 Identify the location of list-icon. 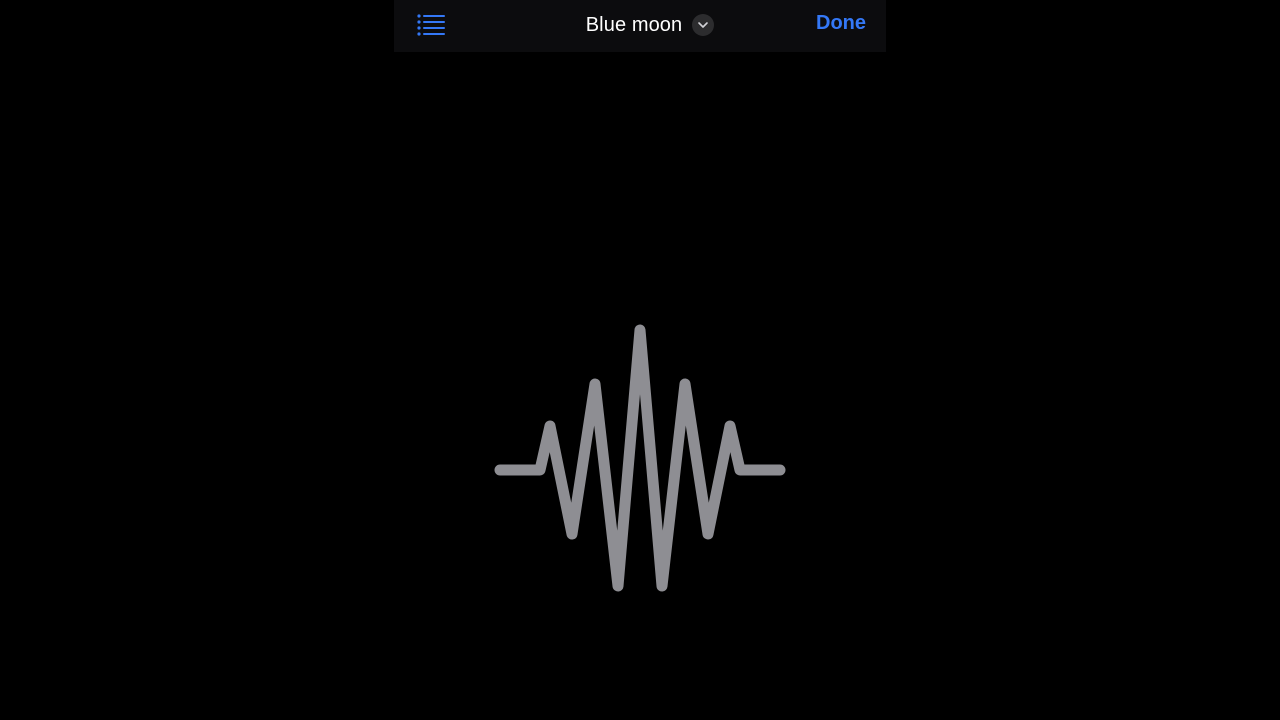
(431, 25).